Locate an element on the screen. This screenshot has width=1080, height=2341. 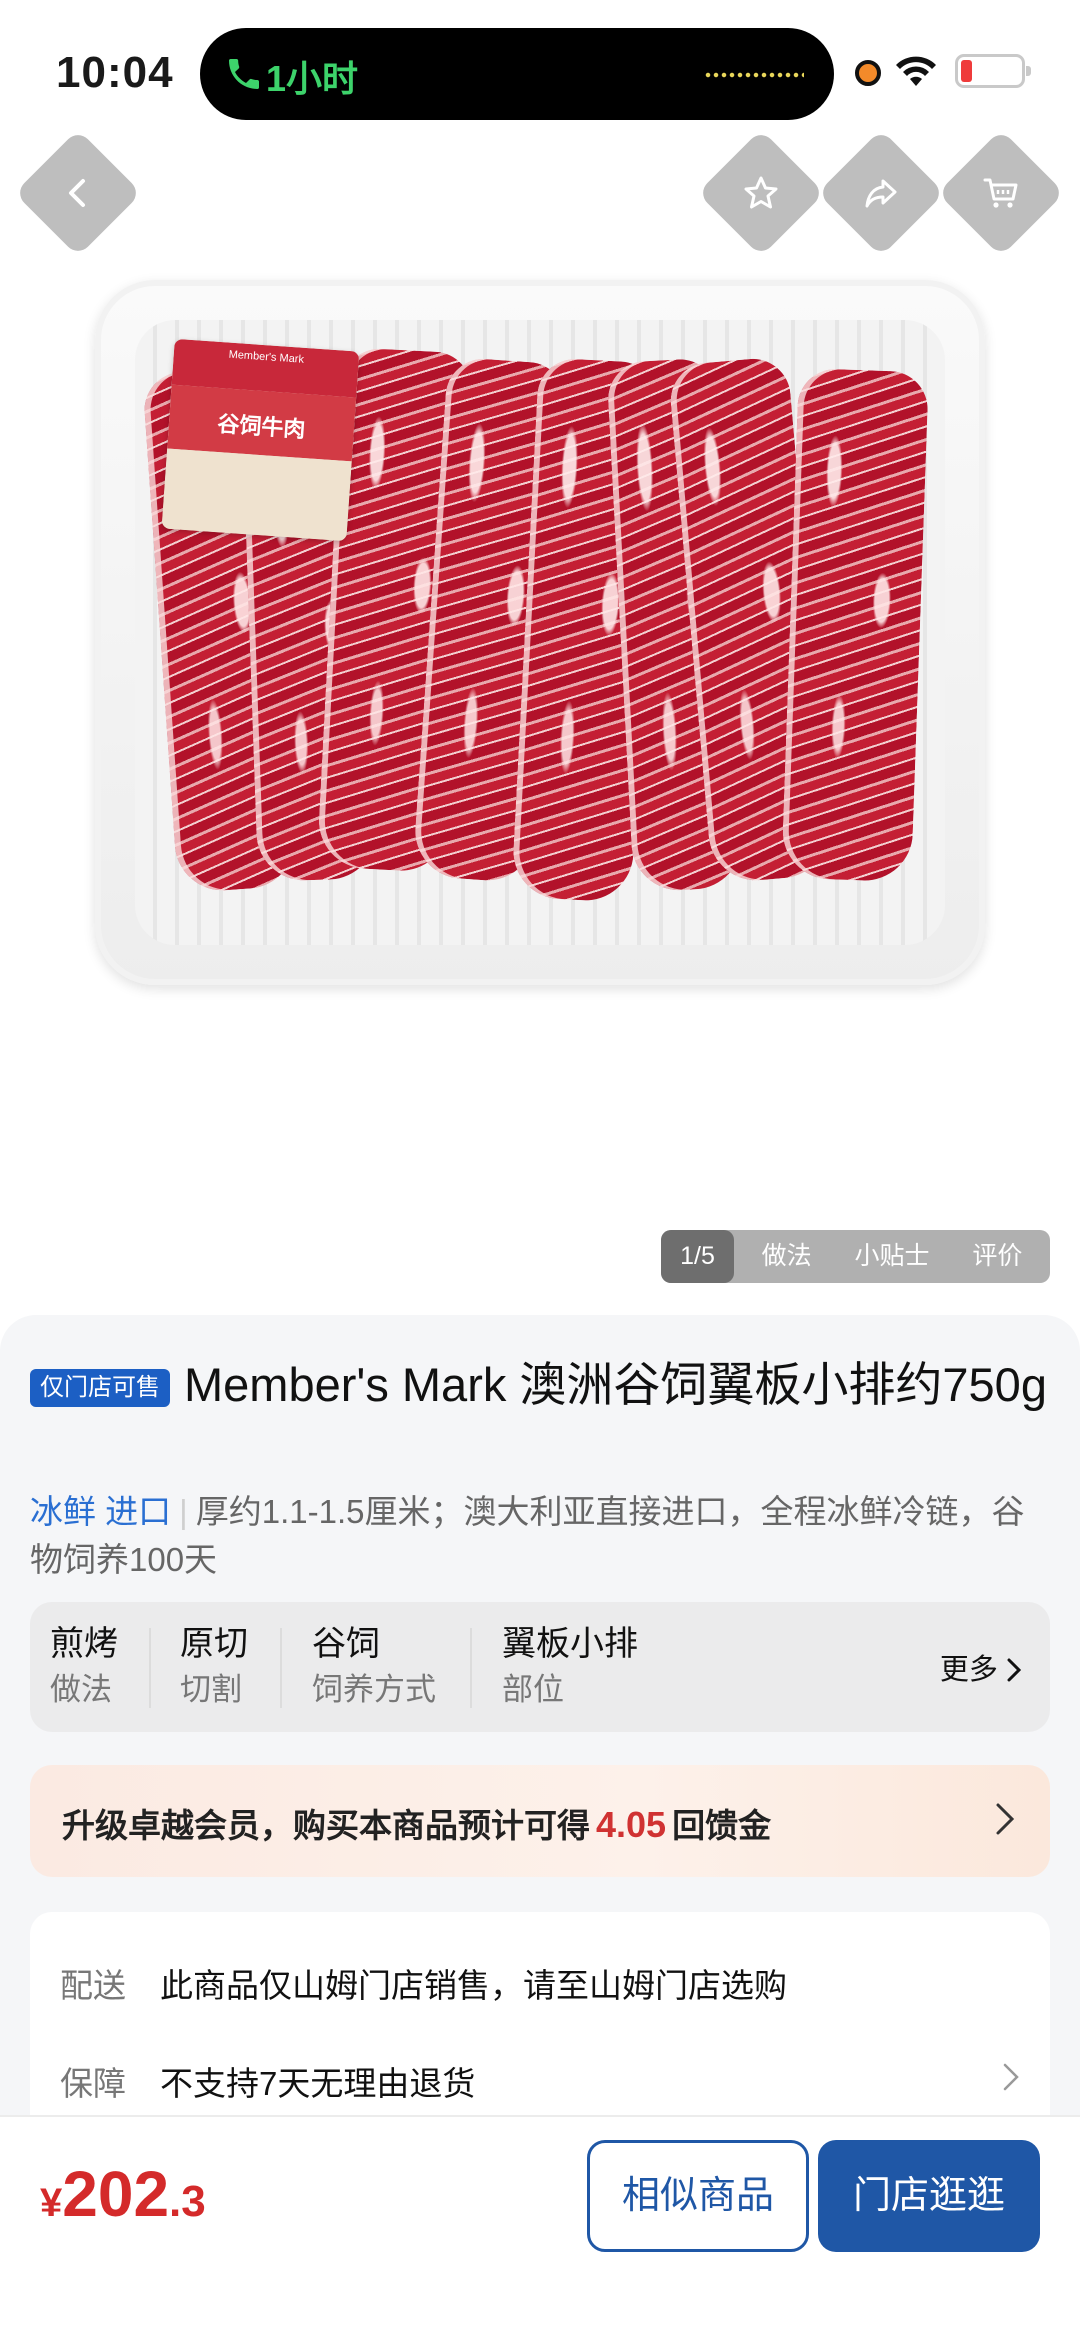
status-bar: 10:04 1小时 is located at coordinates (540, 70).